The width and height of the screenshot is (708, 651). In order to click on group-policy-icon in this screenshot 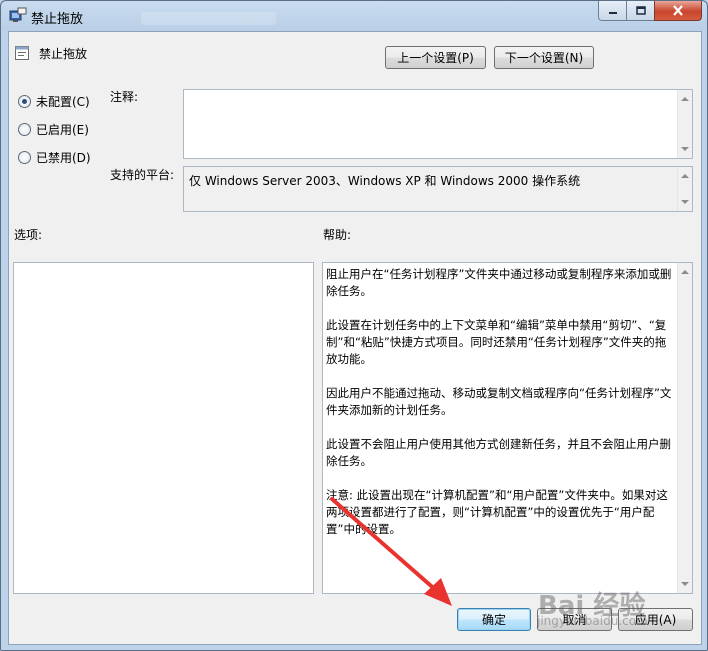, I will do `click(18, 14)`.